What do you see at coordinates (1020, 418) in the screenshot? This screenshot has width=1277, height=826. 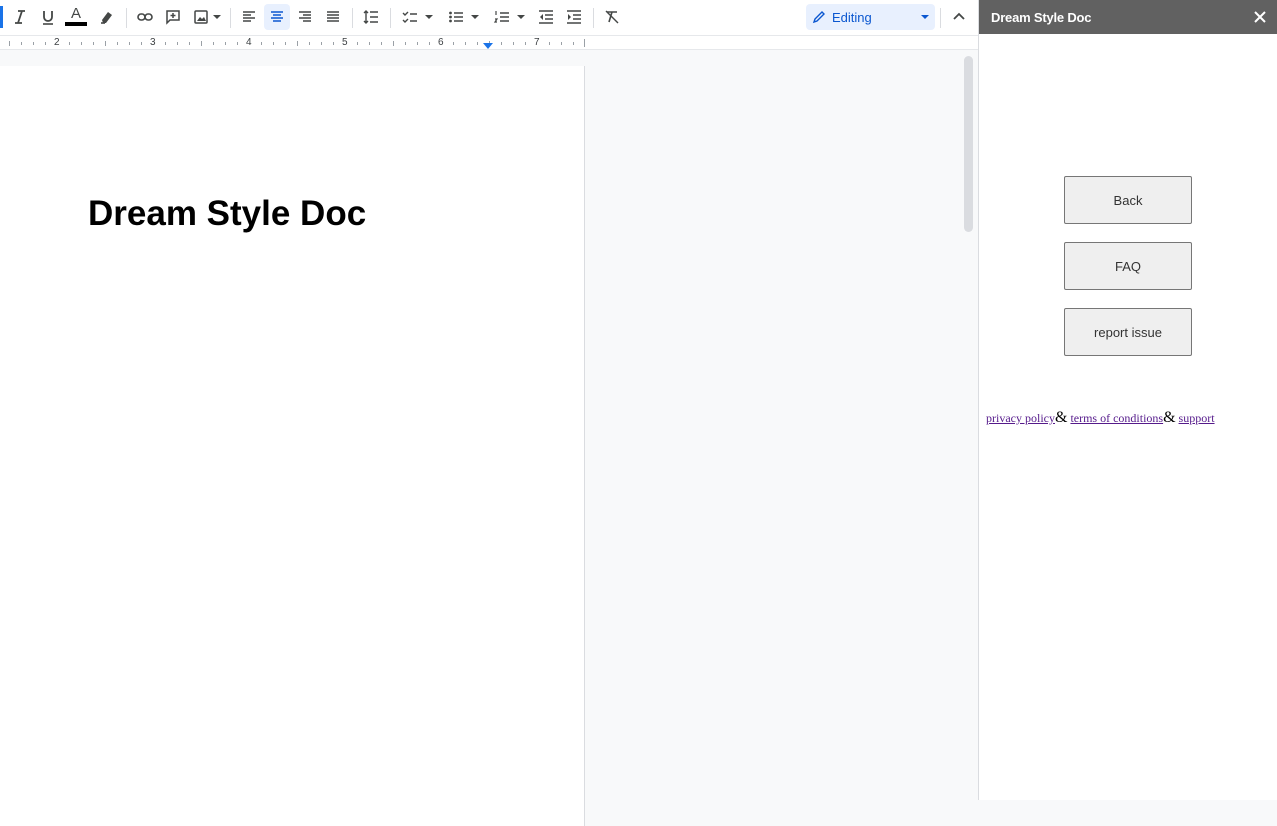 I see `privacy-policy-link: privacy policy` at bounding box center [1020, 418].